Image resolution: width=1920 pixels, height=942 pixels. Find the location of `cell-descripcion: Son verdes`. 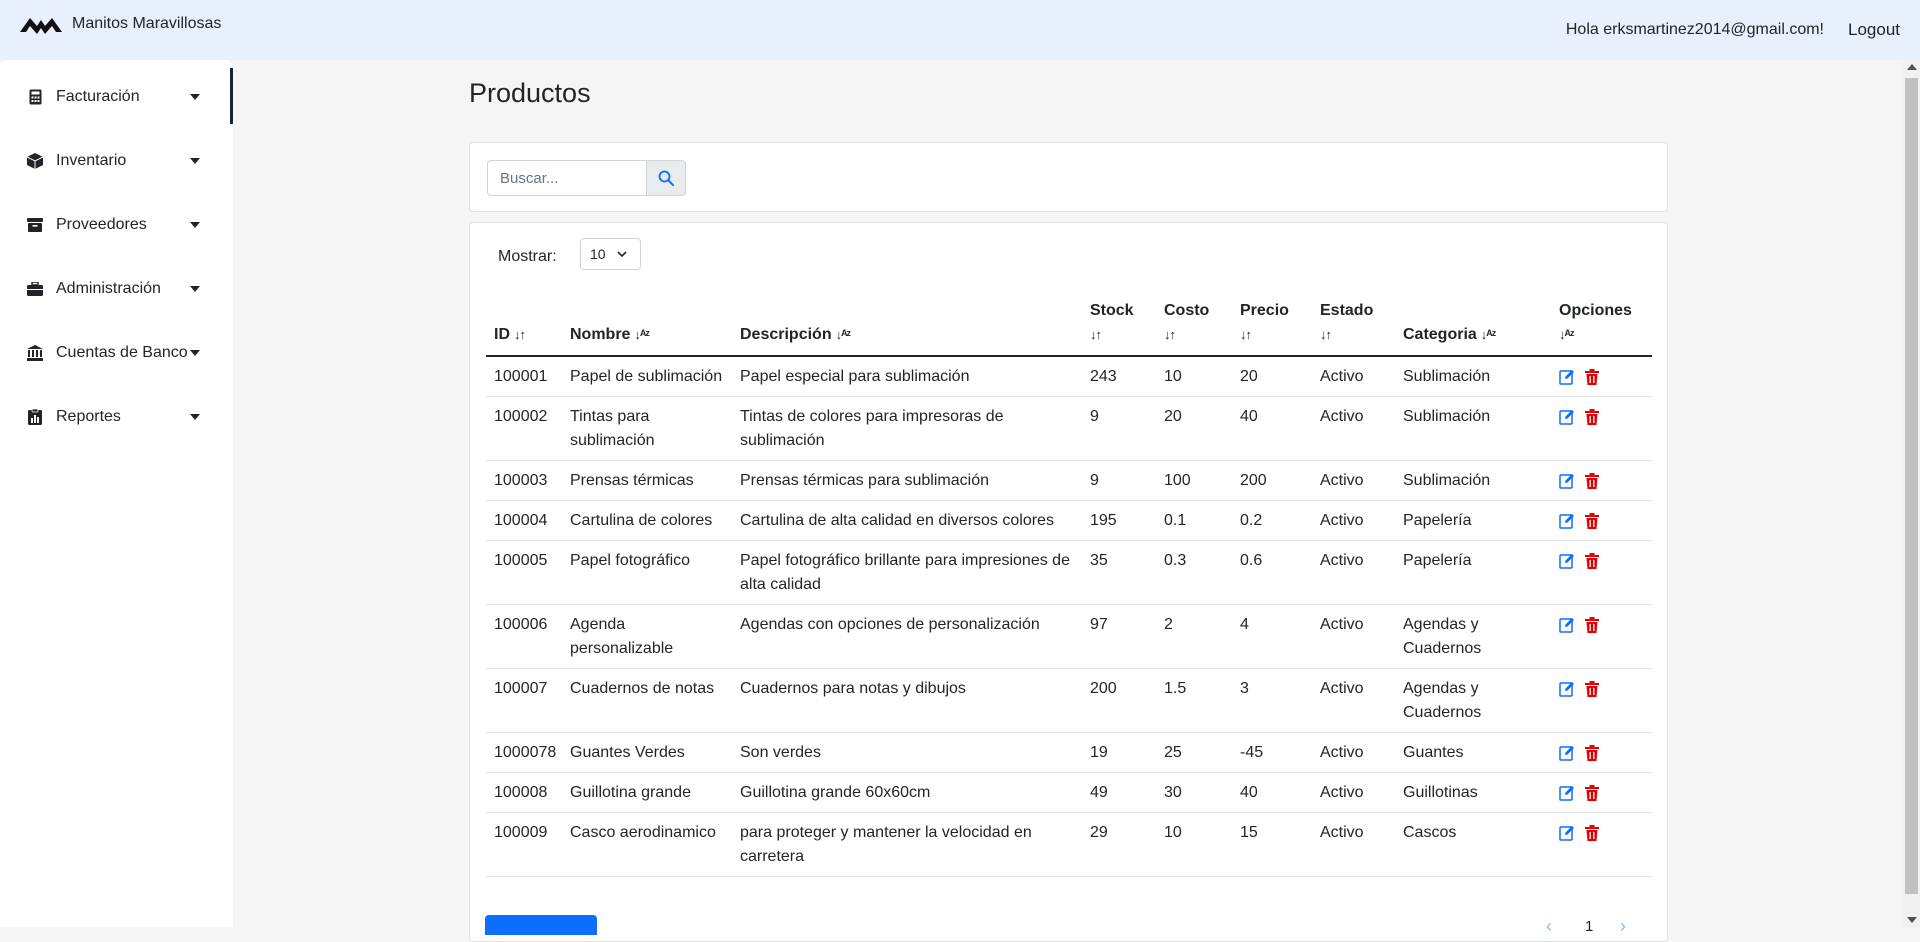

cell-descripcion: Son verdes is located at coordinates (907, 752).